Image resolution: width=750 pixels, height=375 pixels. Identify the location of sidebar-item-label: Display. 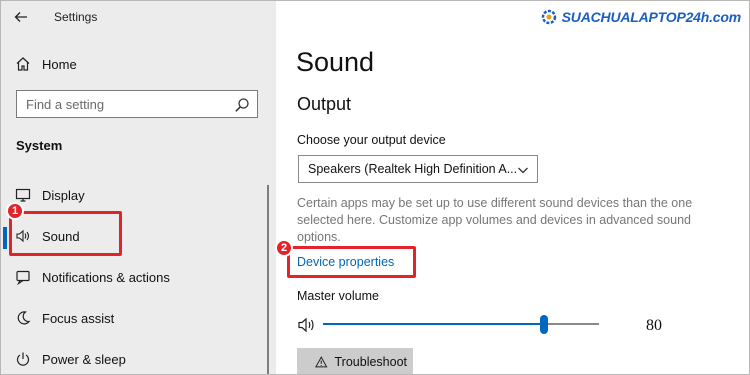
(63, 195).